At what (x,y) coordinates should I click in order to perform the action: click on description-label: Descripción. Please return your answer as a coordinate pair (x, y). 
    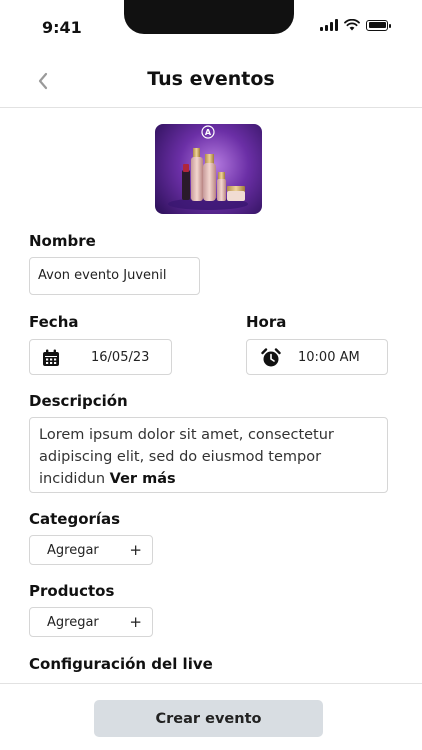
    Looking at the image, I should click on (78, 401).